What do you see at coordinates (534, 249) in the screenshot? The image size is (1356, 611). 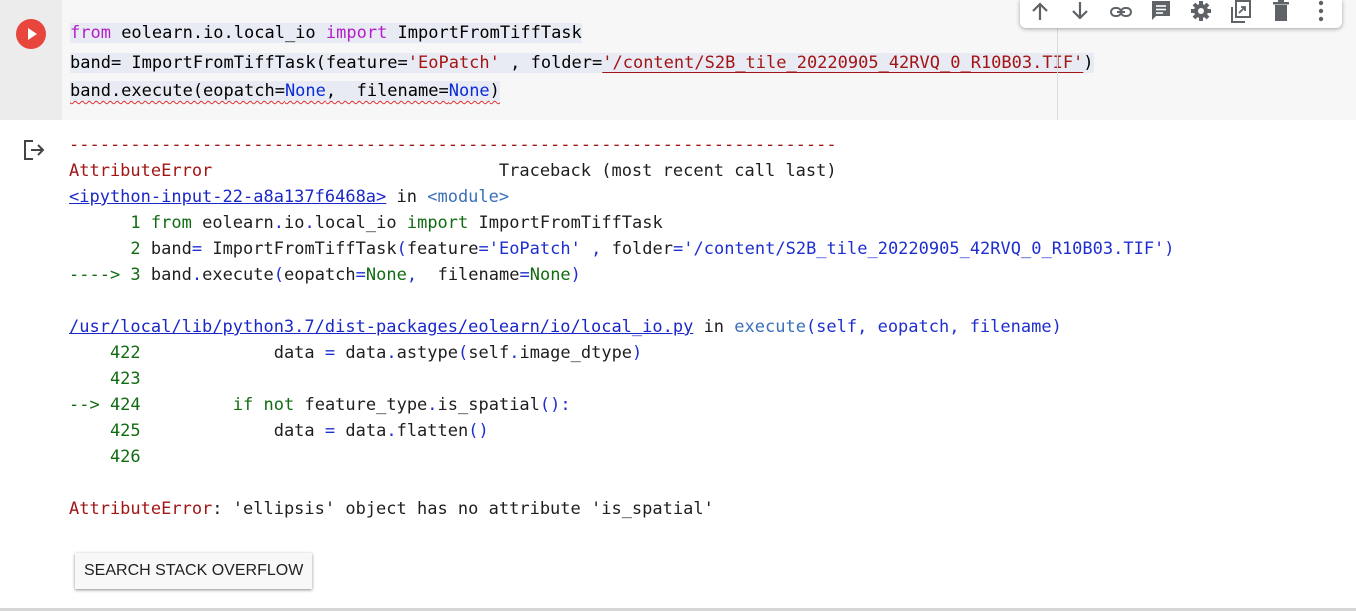 I see `traceback-token: 'EoPatch'` at bounding box center [534, 249].